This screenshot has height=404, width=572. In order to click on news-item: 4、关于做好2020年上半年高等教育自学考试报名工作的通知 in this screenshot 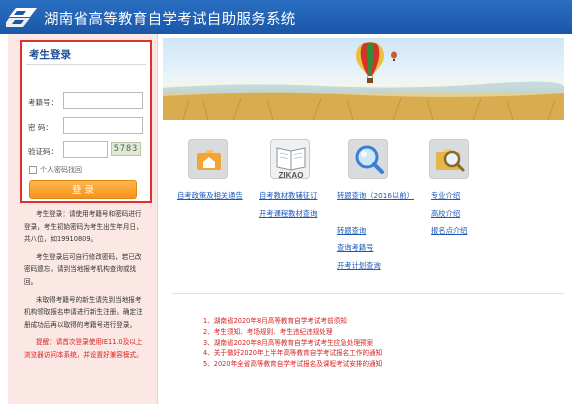, I will do `click(292, 353)`.